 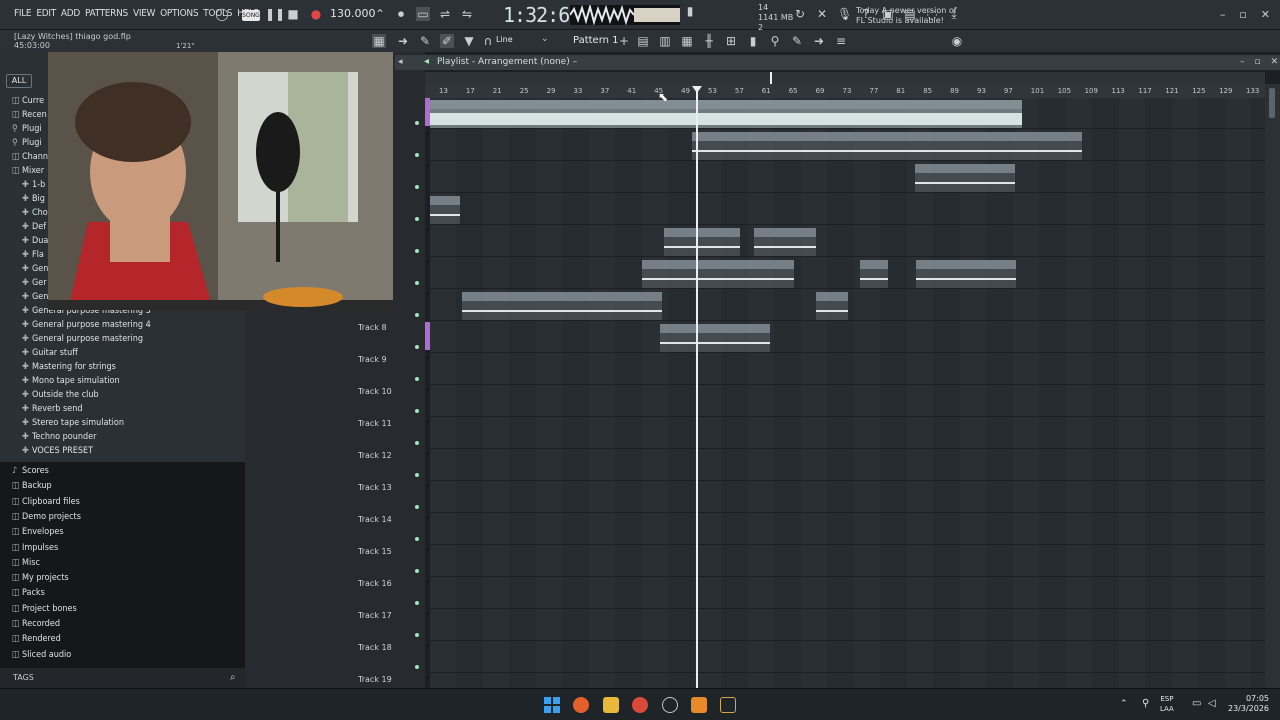 I want to click on track-name: Track 11, so click(x=375, y=423).